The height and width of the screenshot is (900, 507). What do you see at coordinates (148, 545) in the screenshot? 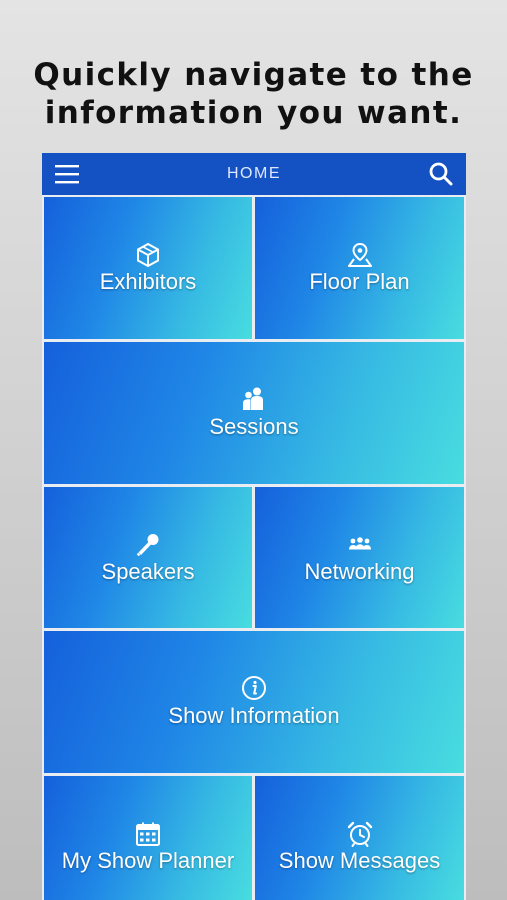
I see `microphone-icon` at bounding box center [148, 545].